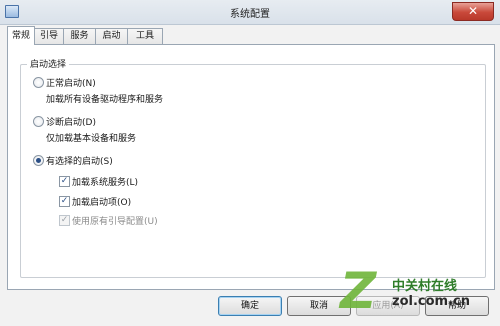 The image size is (500, 326). I want to click on watermark-name: 中关村在线, so click(425, 286).